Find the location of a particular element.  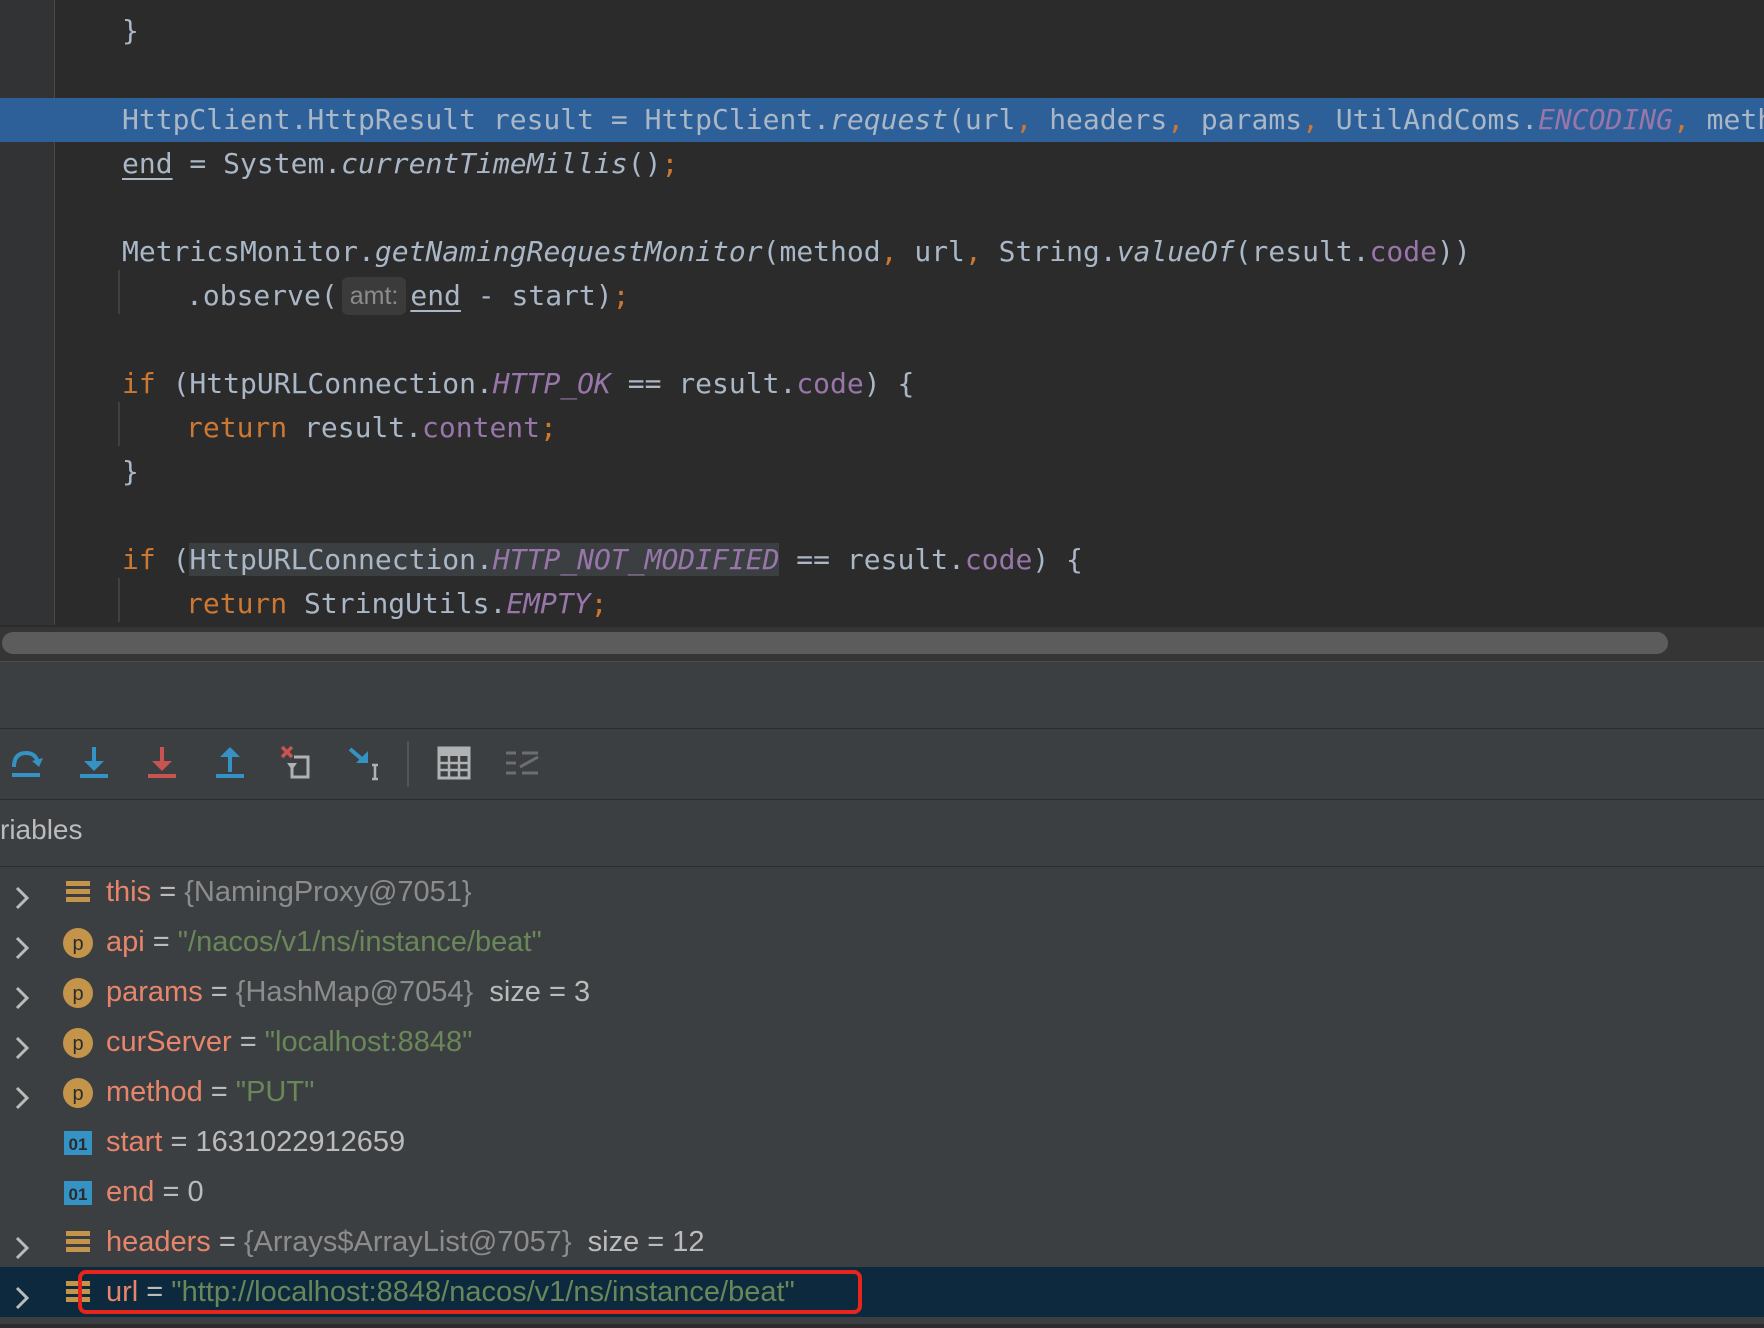

variable-text: params = {HashMap@7054} size = 3 is located at coordinates (348, 992).